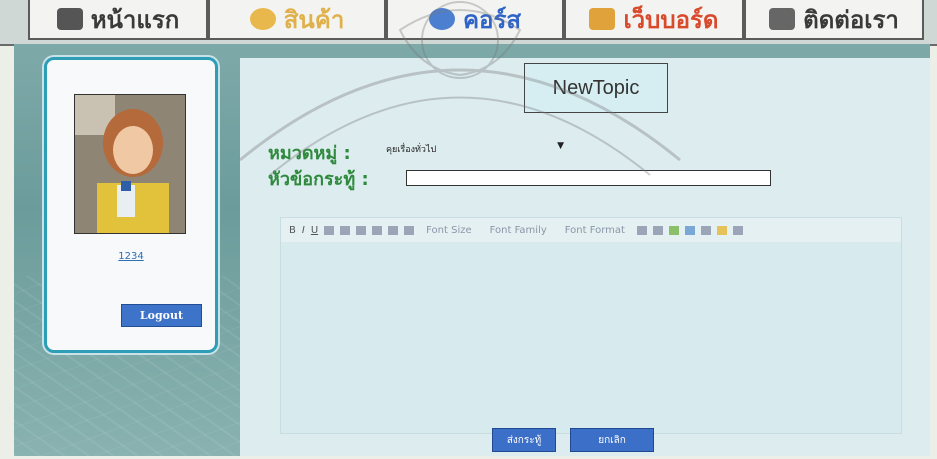 The height and width of the screenshot is (459, 937). What do you see at coordinates (131, 256) in the screenshot?
I see `username-link: 1234` at bounding box center [131, 256].